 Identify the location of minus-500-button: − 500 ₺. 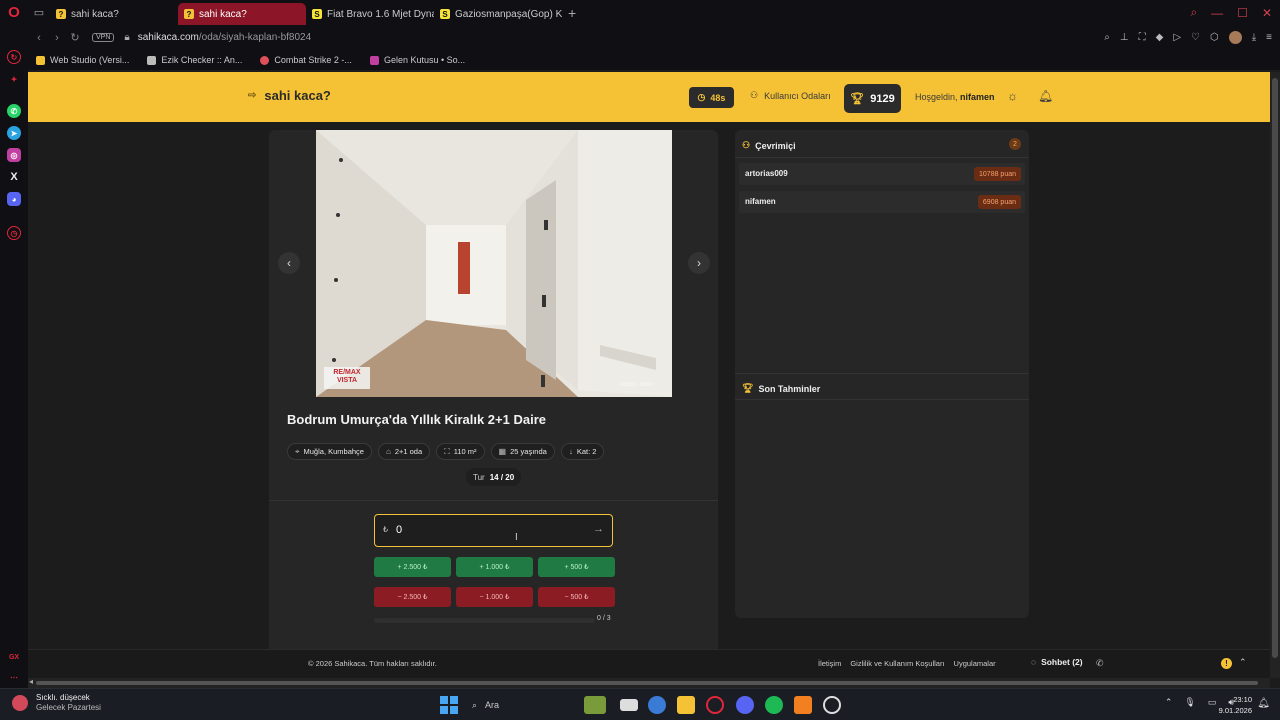
(576, 597).